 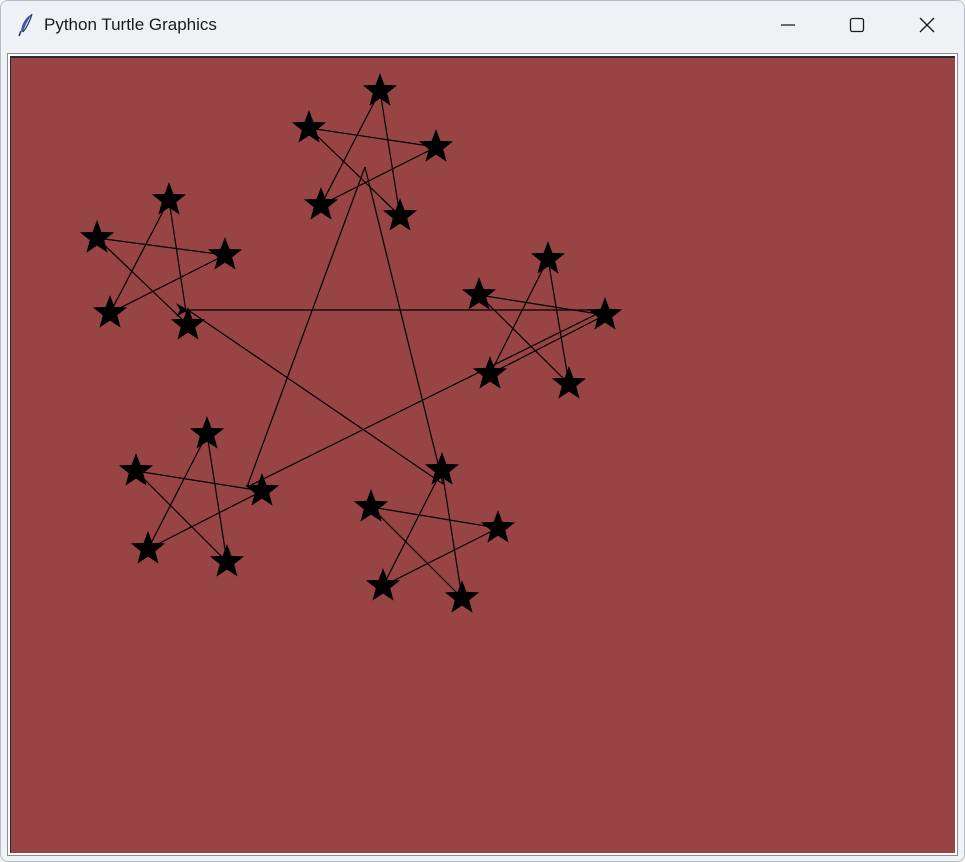 I want to click on maximize-icon, so click(x=857, y=25).